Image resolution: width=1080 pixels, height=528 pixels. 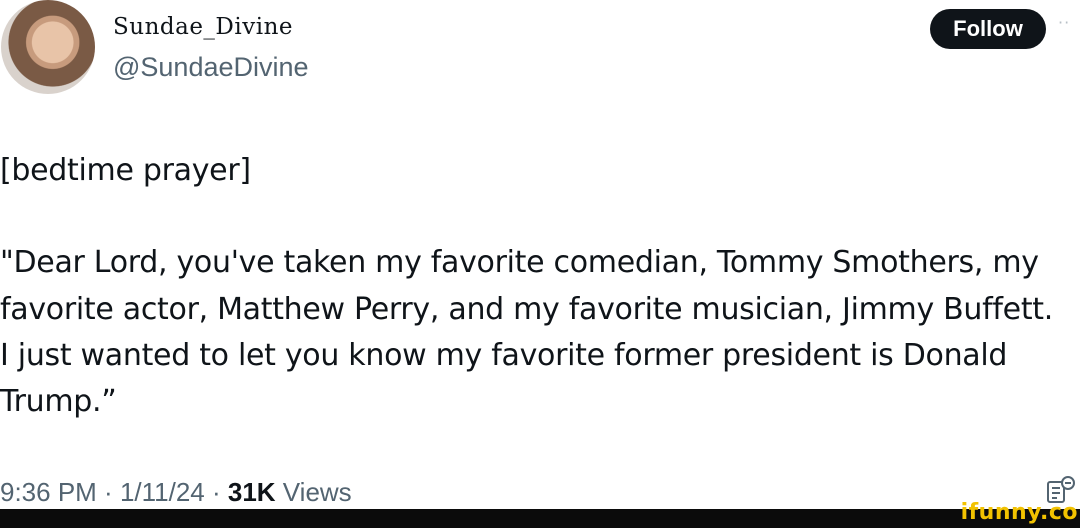 What do you see at coordinates (1019, 512) in the screenshot?
I see `ifunny-watermark: ifunny.co` at bounding box center [1019, 512].